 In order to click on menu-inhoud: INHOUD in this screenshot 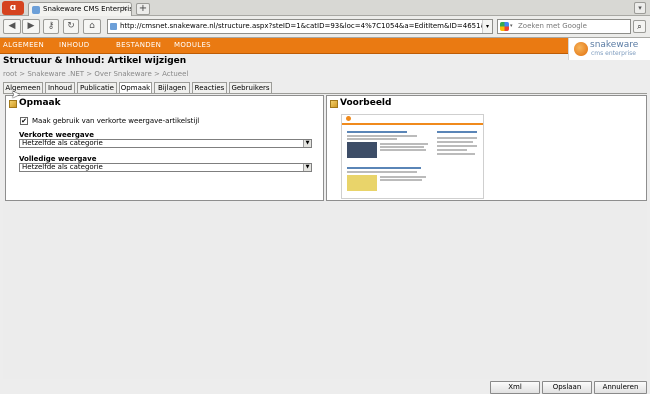, I will do `click(74, 45)`.